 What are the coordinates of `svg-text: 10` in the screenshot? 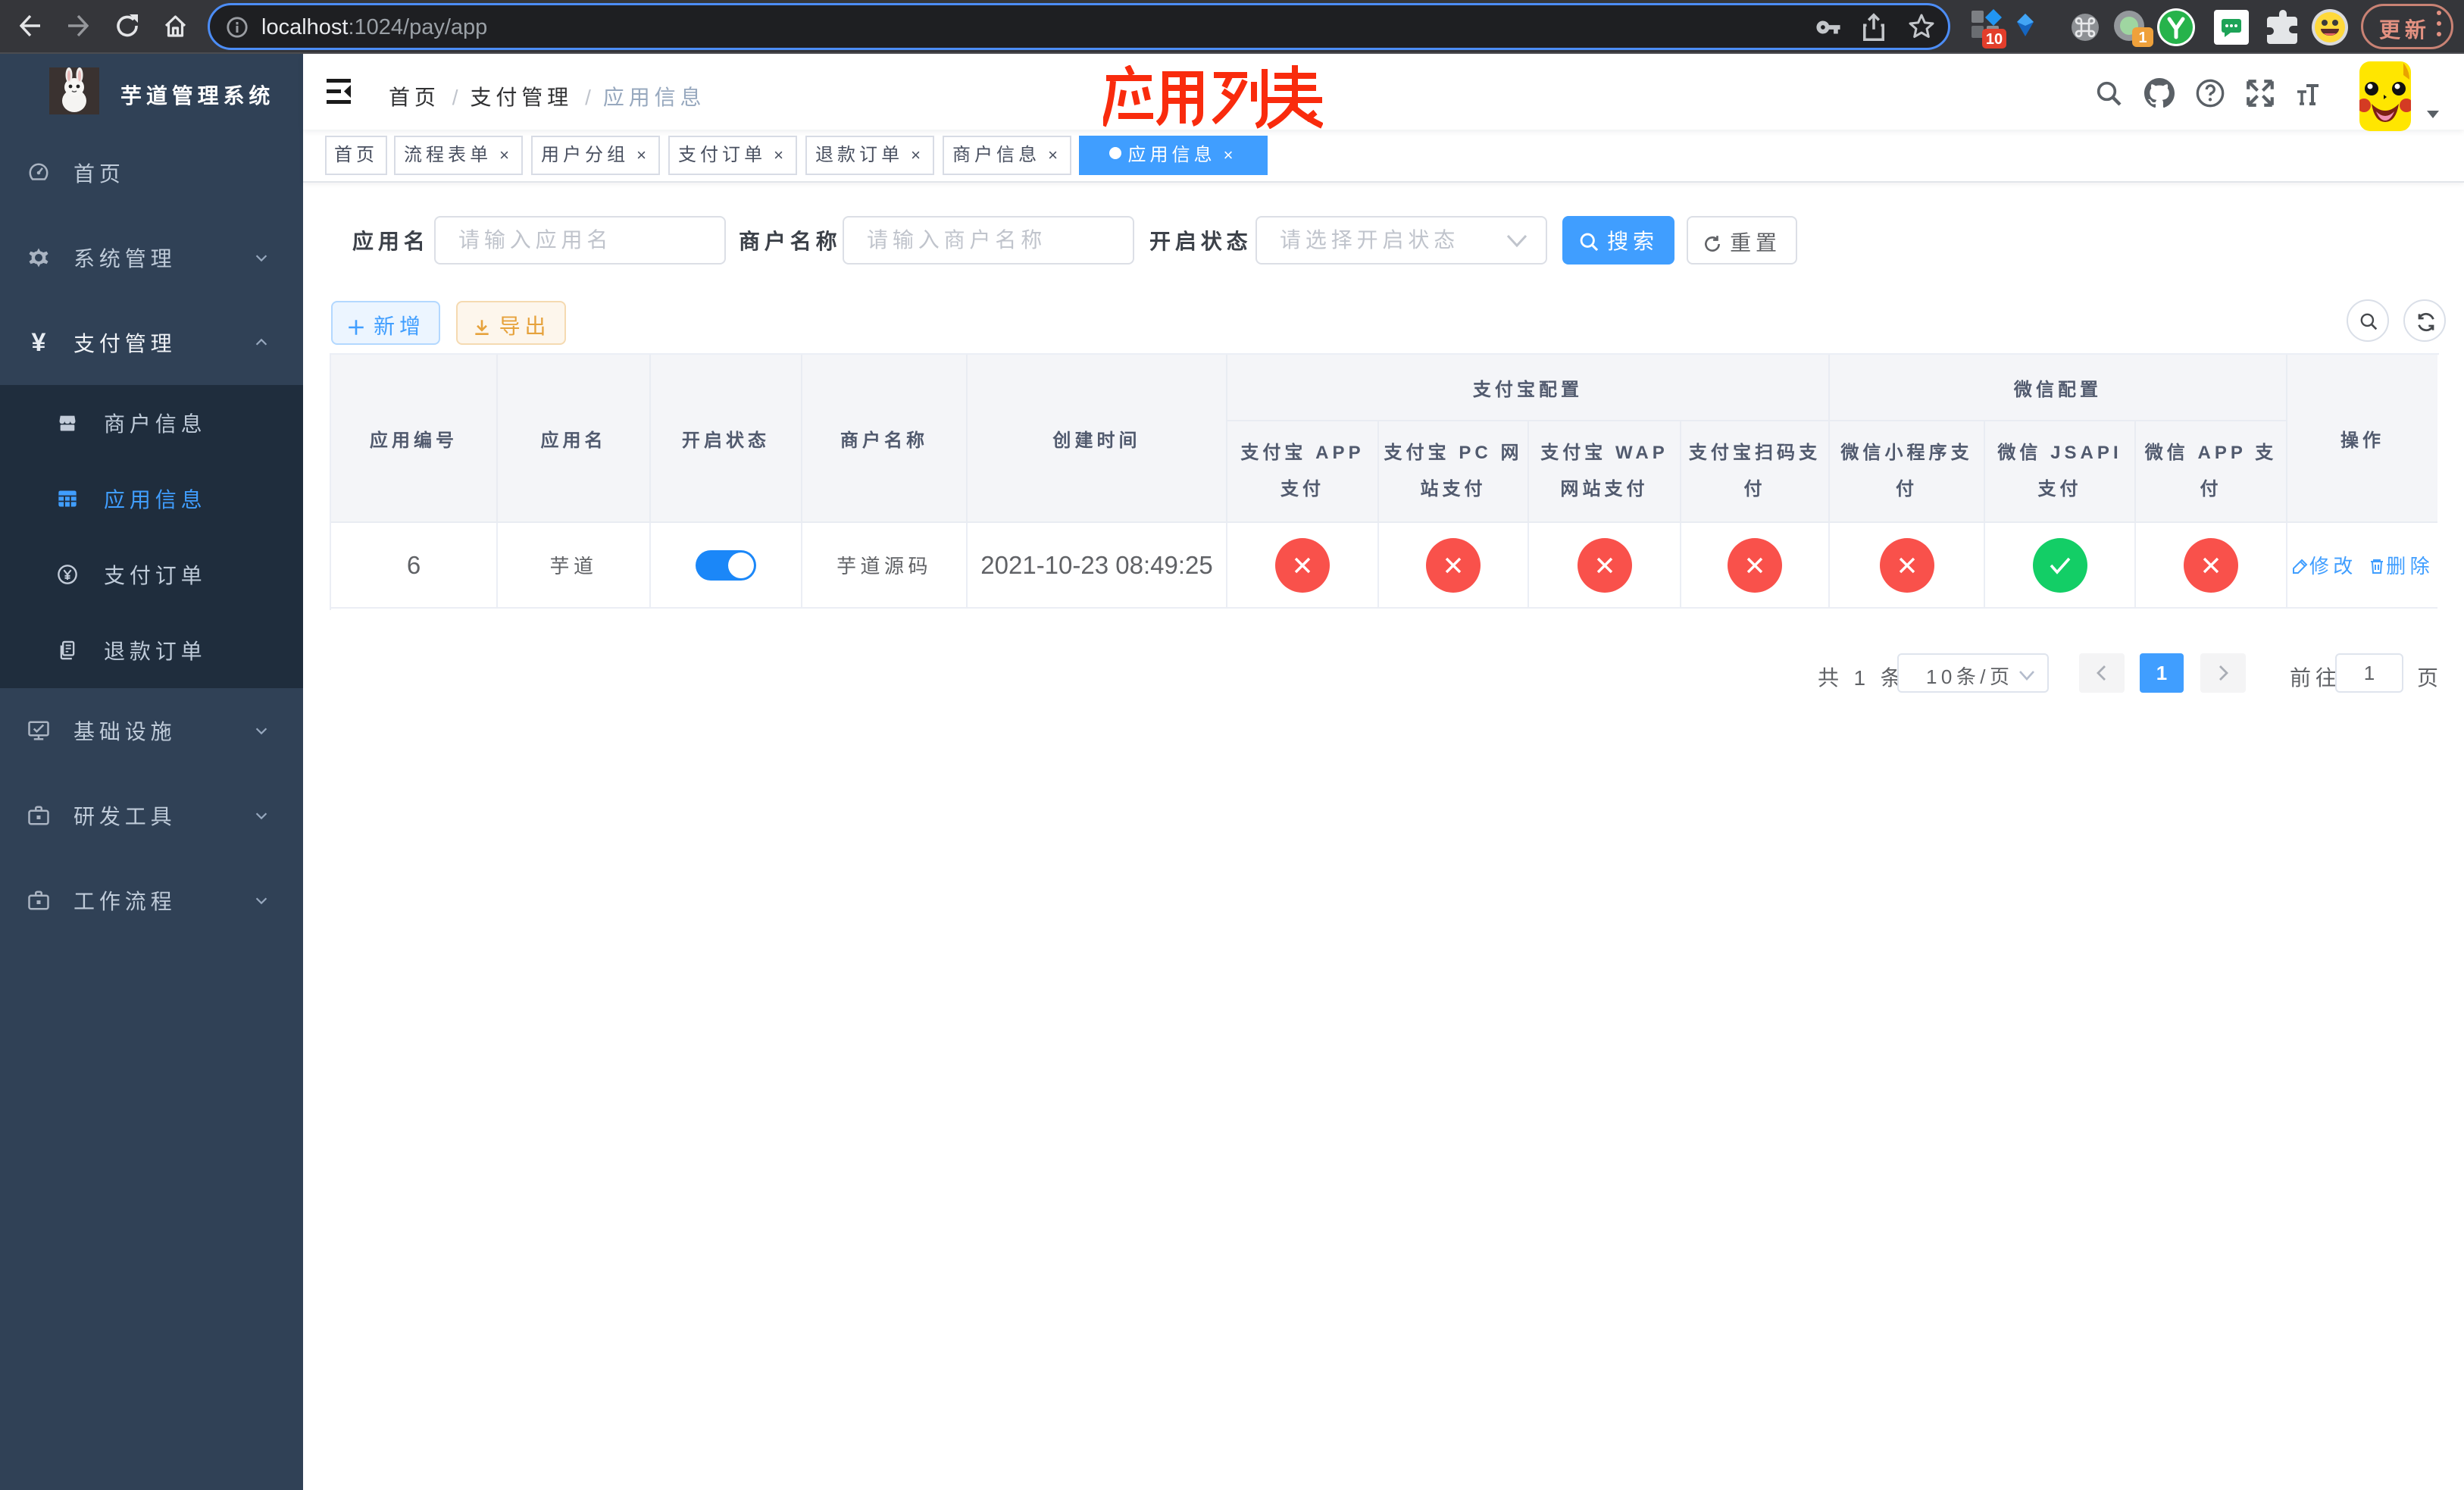 It's located at (1994, 39).